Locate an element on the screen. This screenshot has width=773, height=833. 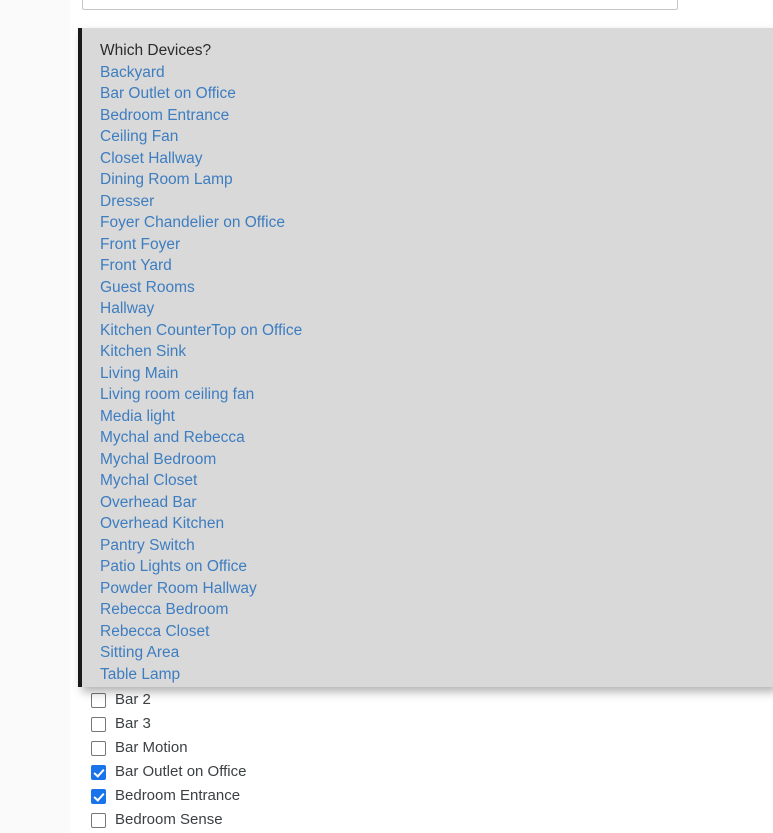
device-link: Mychal Bedroom is located at coordinates (436, 460).